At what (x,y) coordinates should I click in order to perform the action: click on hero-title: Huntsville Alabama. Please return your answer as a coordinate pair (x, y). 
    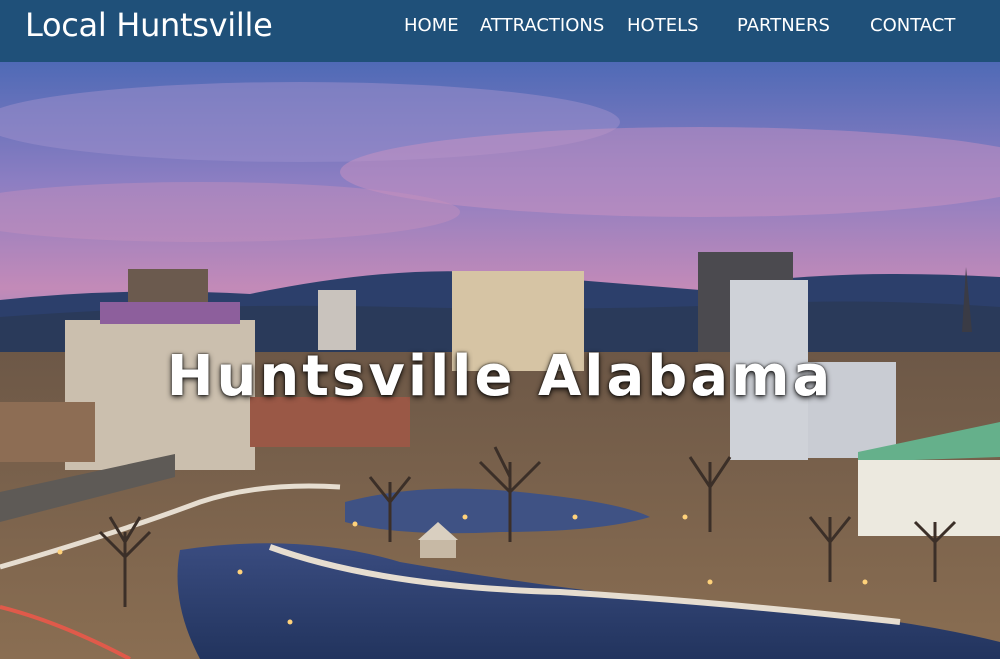
    Looking at the image, I should click on (500, 376).